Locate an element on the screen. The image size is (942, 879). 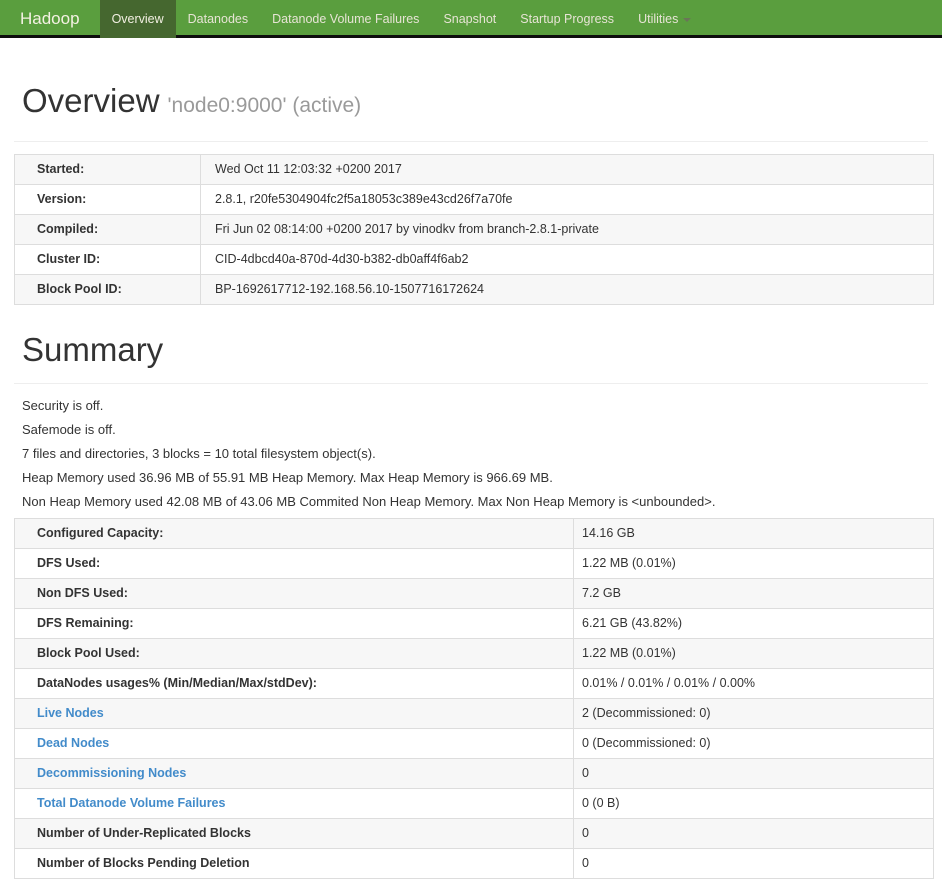
decommissioning-nodes-link: Decommissioning Nodes is located at coordinates (111, 773).